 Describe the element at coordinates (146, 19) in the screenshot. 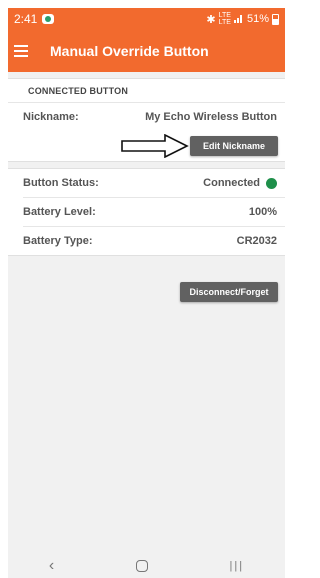

I see `status-bar: 2:41 ✱ LTE LTE 51%` at that location.